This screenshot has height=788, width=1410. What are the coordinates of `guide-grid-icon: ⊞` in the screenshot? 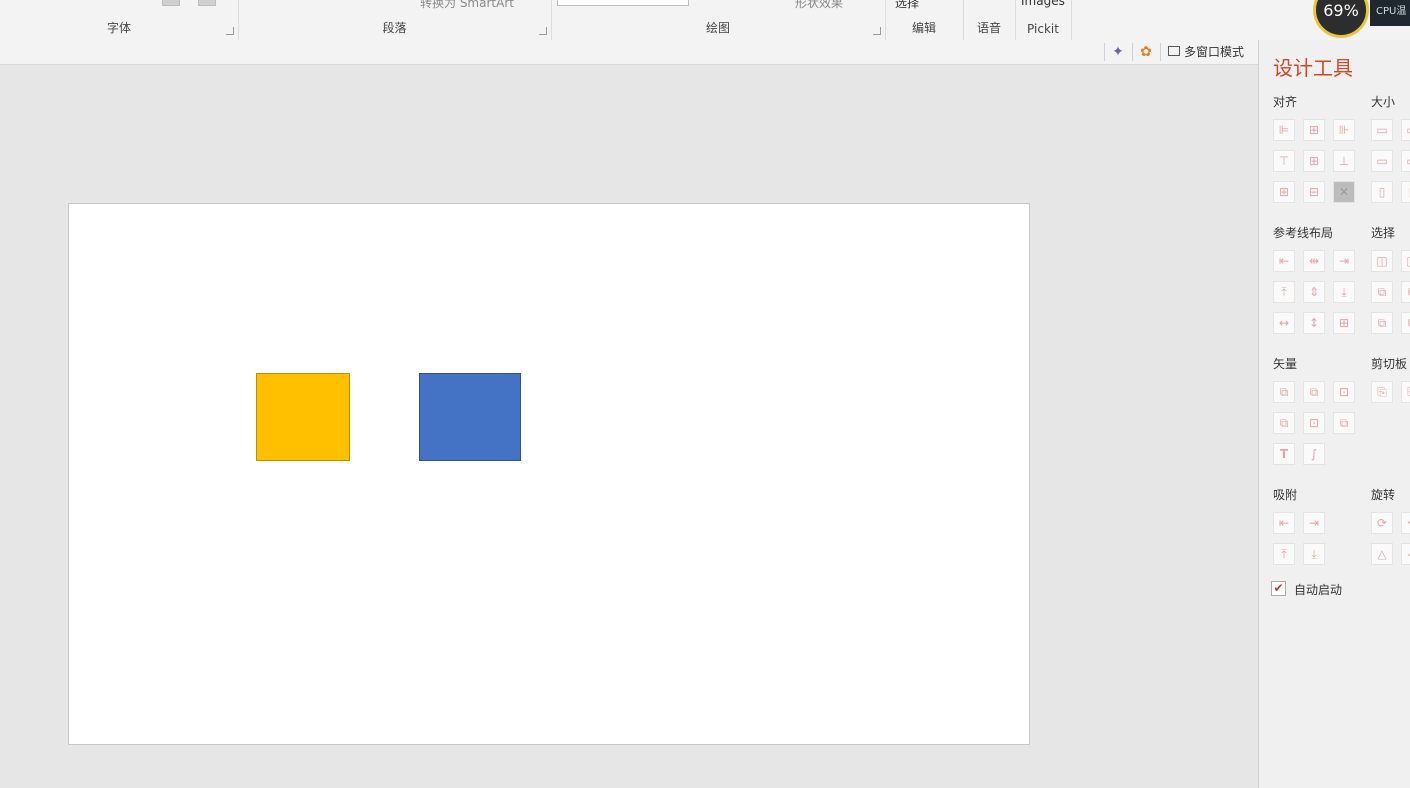 It's located at (1344, 323).